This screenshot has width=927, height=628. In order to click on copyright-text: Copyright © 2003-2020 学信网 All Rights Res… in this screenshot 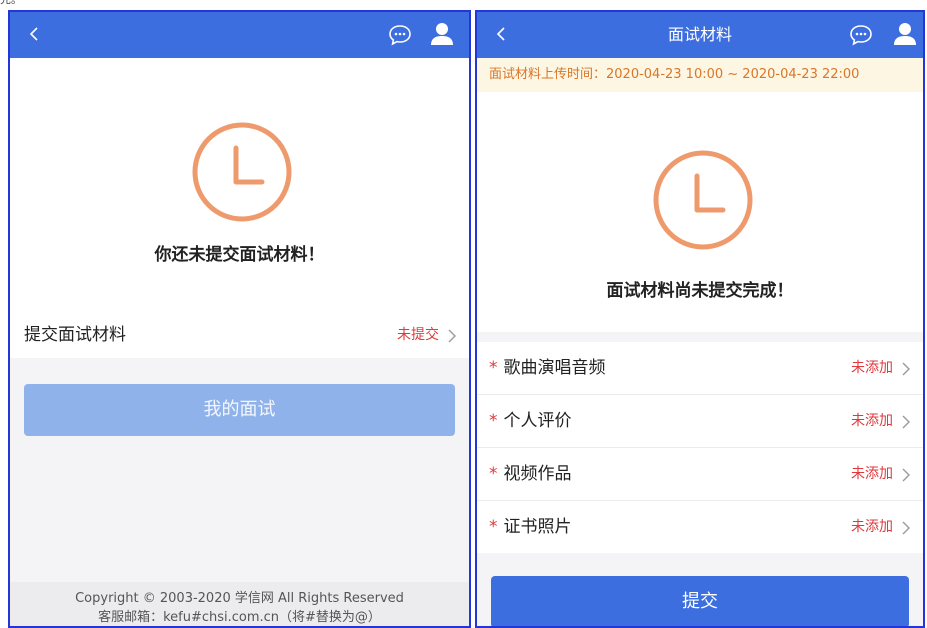, I will do `click(239, 598)`.